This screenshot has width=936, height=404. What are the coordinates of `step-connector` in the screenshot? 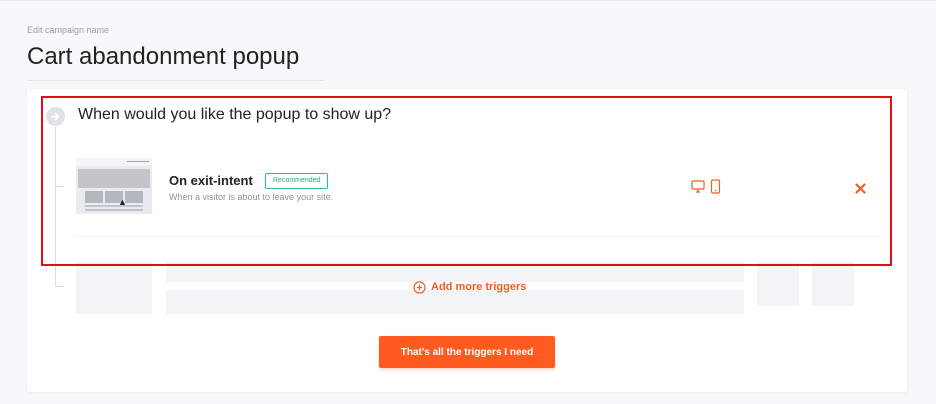 It's located at (55, 207).